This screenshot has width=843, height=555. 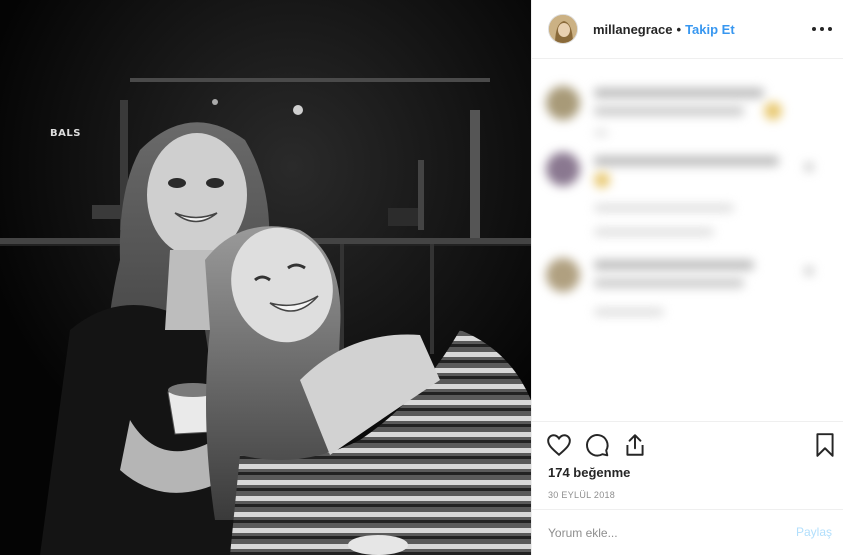 What do you see at coordinates (822, 29) in the screenshot?
I see `more-options-icon` at bounding box center [822, 29].